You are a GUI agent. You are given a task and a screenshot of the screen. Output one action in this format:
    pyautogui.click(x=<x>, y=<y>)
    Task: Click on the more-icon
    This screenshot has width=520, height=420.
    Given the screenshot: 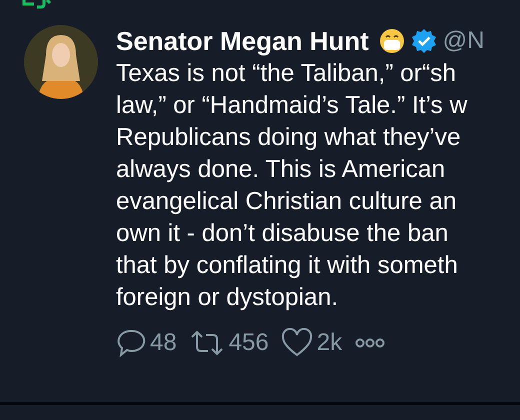 What is the action you would take?
    pyautogui.click(x=370, y=343)
    